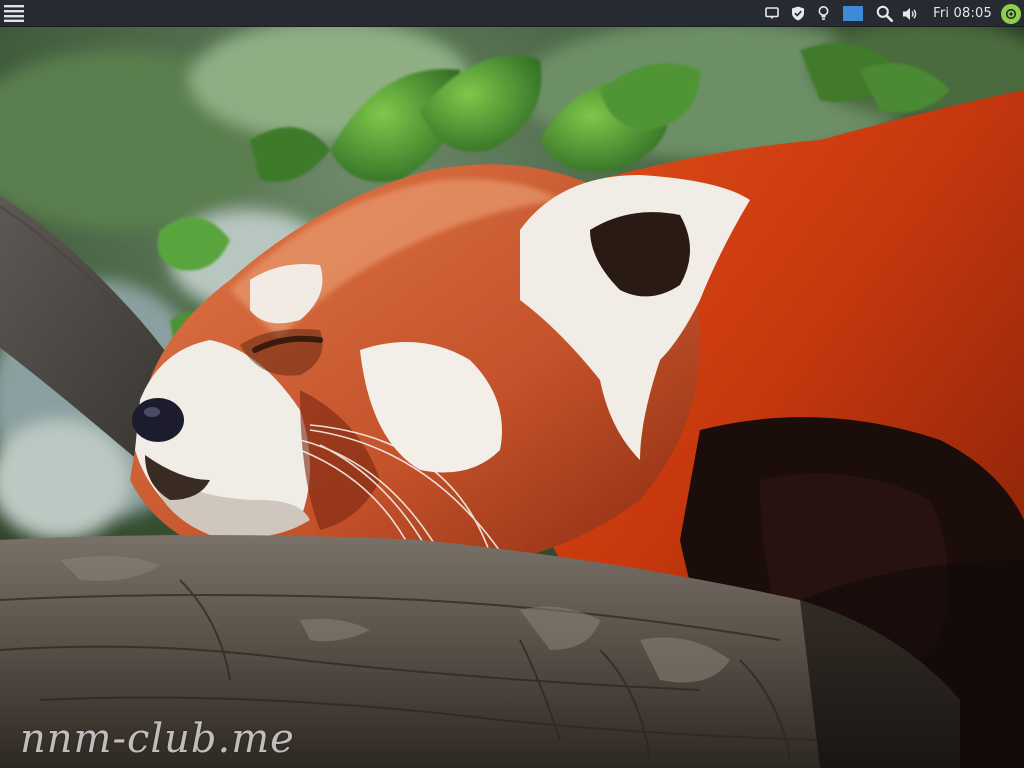  I want to click on volume-icon, so click(910, 13).